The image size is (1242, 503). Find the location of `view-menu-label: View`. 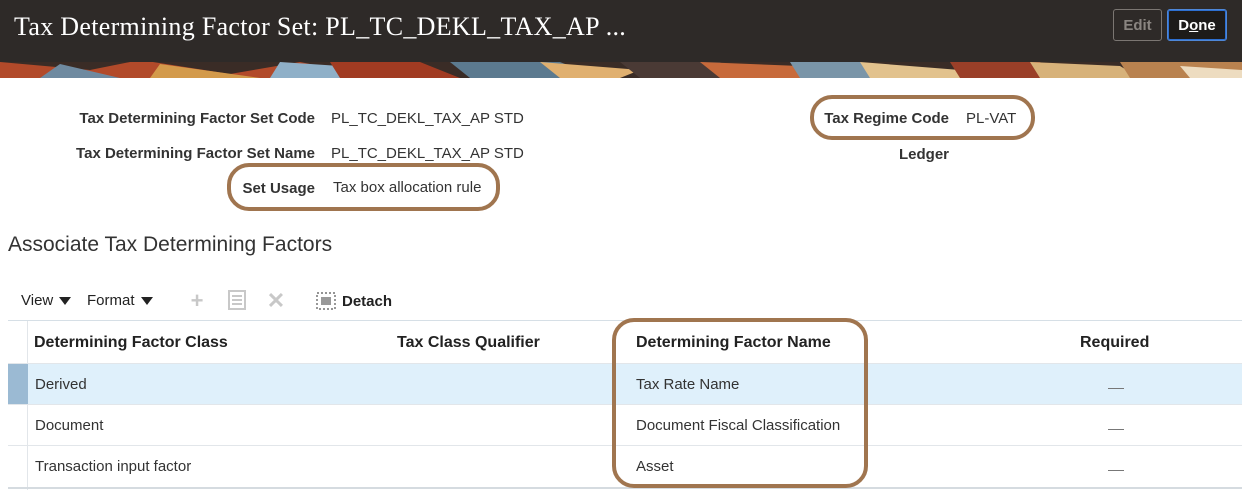

view-menu-label: View is located at coordinates (37, 300).